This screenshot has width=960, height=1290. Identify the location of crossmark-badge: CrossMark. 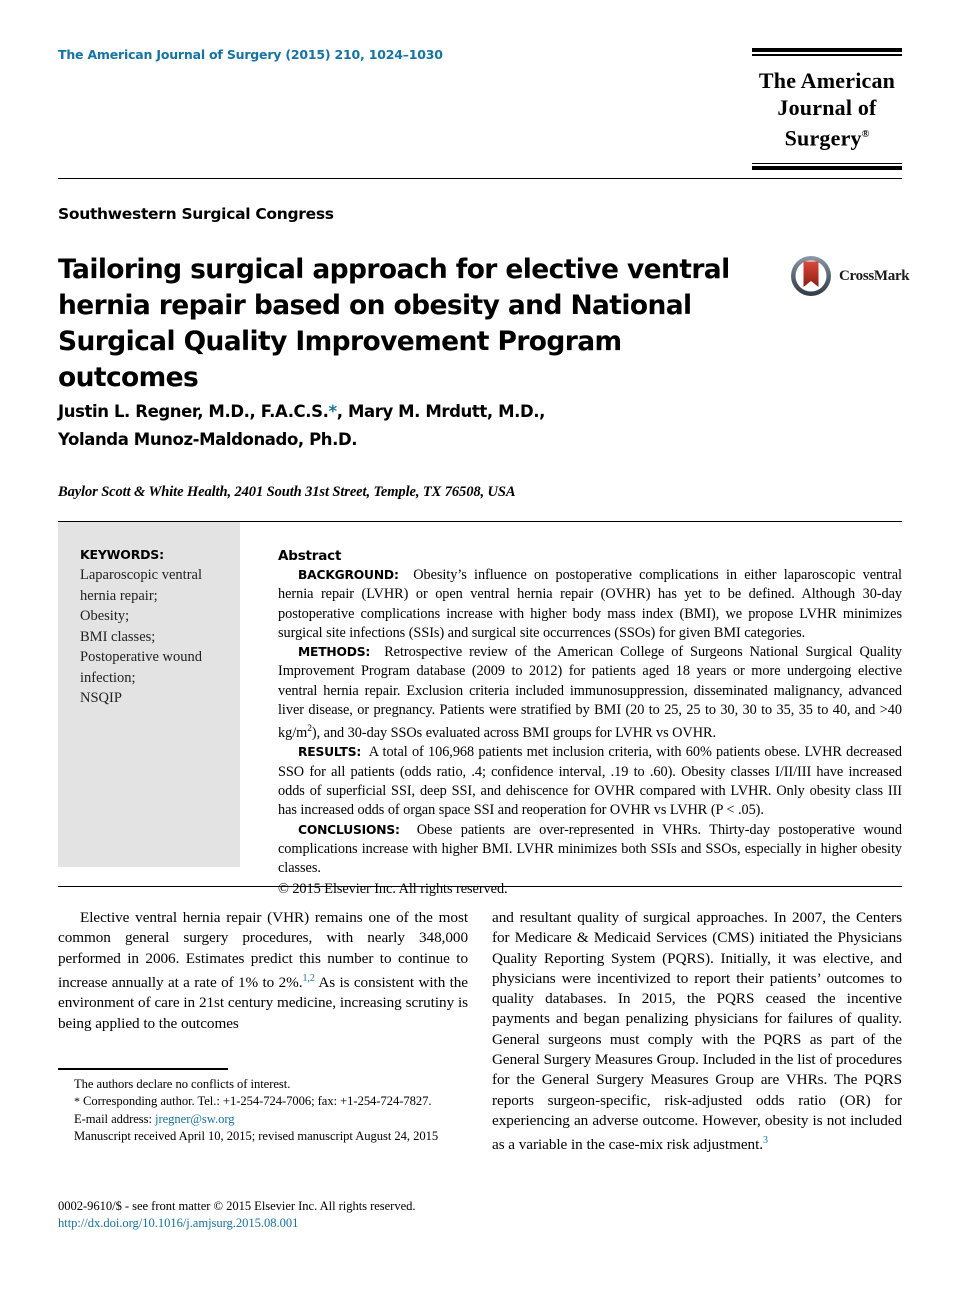
(850, 276).